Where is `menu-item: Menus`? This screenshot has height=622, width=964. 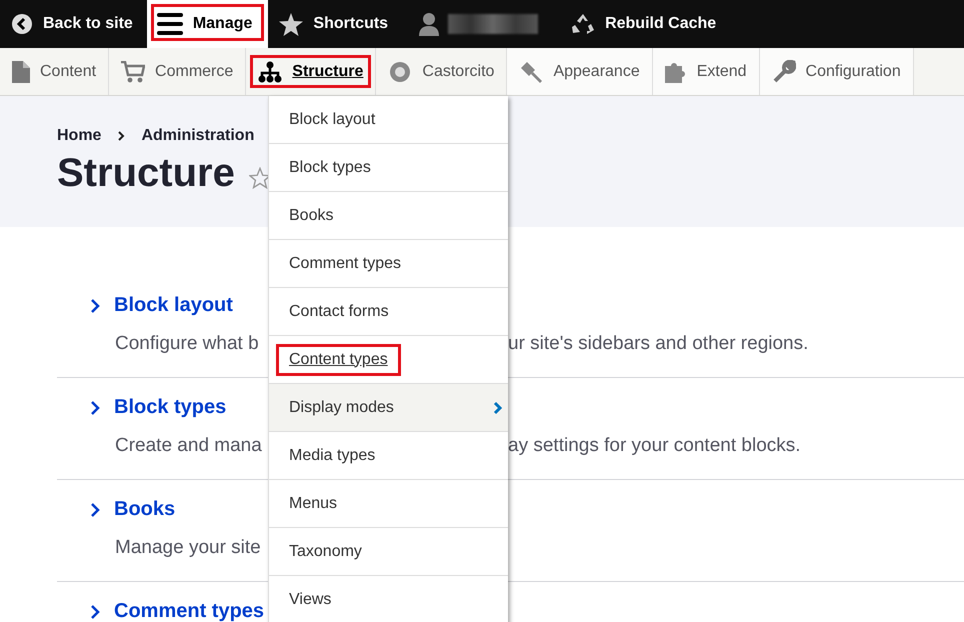 menu-item: Menus is located at coordinates (388, 504).